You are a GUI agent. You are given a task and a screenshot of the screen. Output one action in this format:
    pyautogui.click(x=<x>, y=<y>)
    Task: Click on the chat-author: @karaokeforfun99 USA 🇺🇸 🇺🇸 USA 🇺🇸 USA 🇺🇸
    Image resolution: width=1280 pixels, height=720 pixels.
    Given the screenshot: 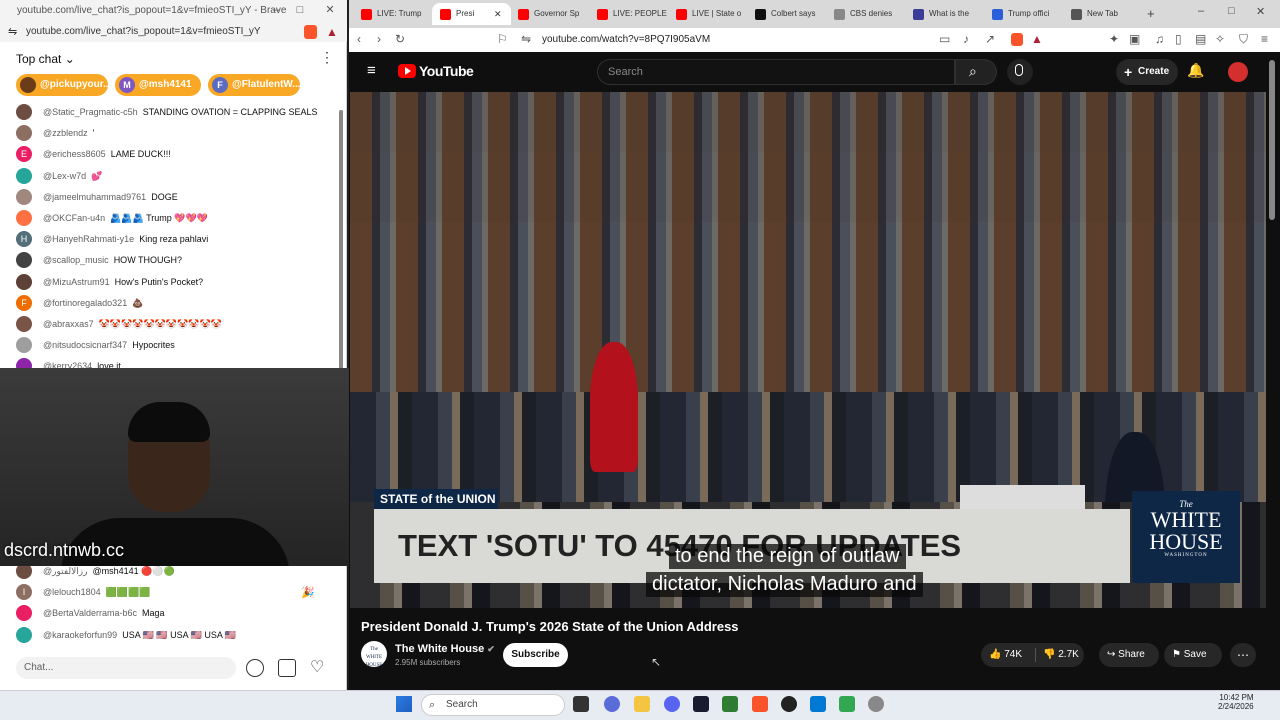 What is the action you would take?
    pyautogui.click(x=139, y=635)
    